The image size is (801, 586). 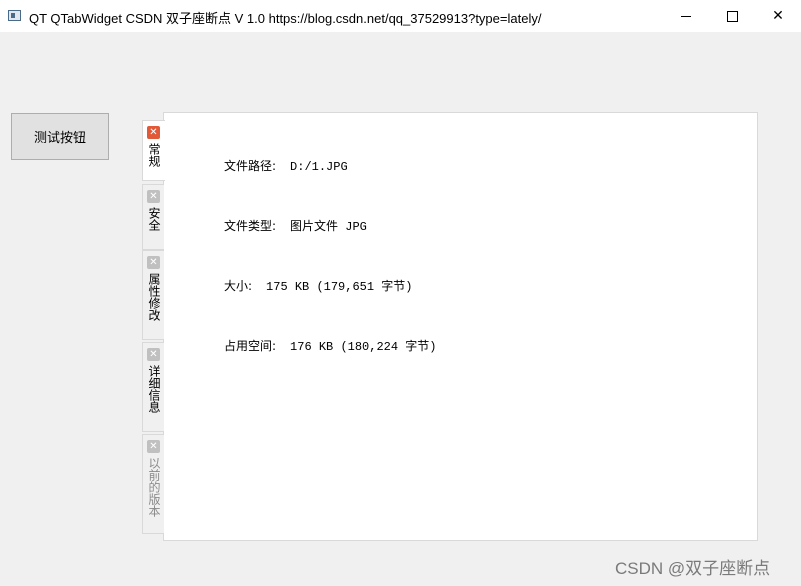 I want to click on tab-previous-versions: ✕ 以前的版本, so click(x=153, y=484).